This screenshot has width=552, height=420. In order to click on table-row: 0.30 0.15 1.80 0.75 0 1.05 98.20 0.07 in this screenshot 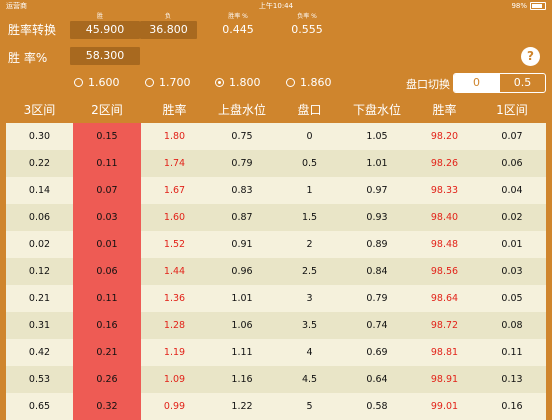, I will do `click(276, 136)`.